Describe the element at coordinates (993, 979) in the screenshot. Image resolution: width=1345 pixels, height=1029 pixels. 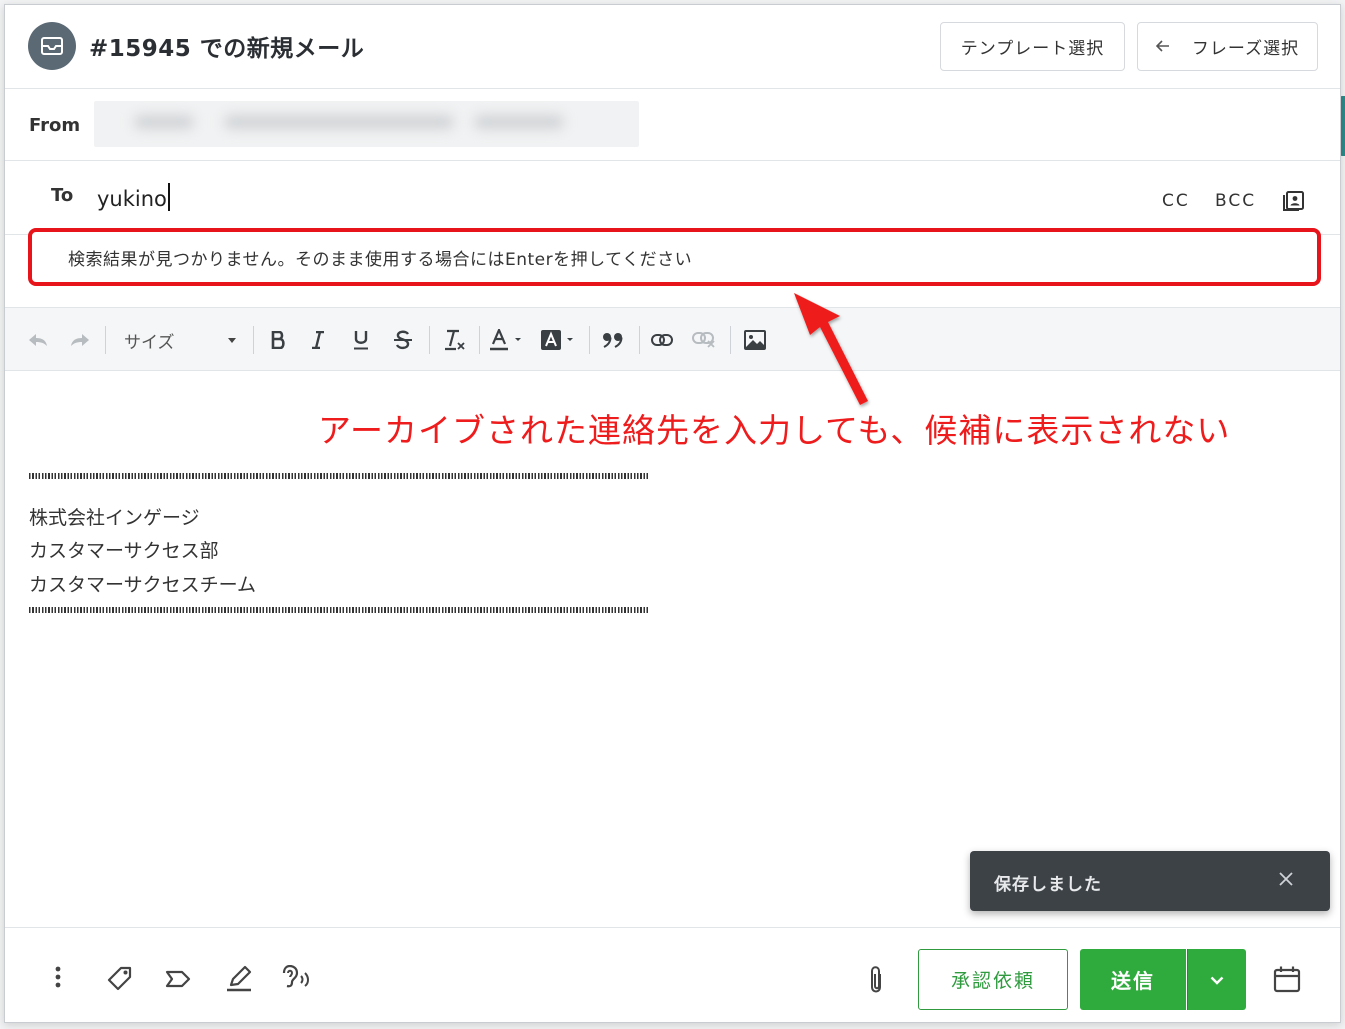
I see `approval-request-button: 承認依頼` at that location.